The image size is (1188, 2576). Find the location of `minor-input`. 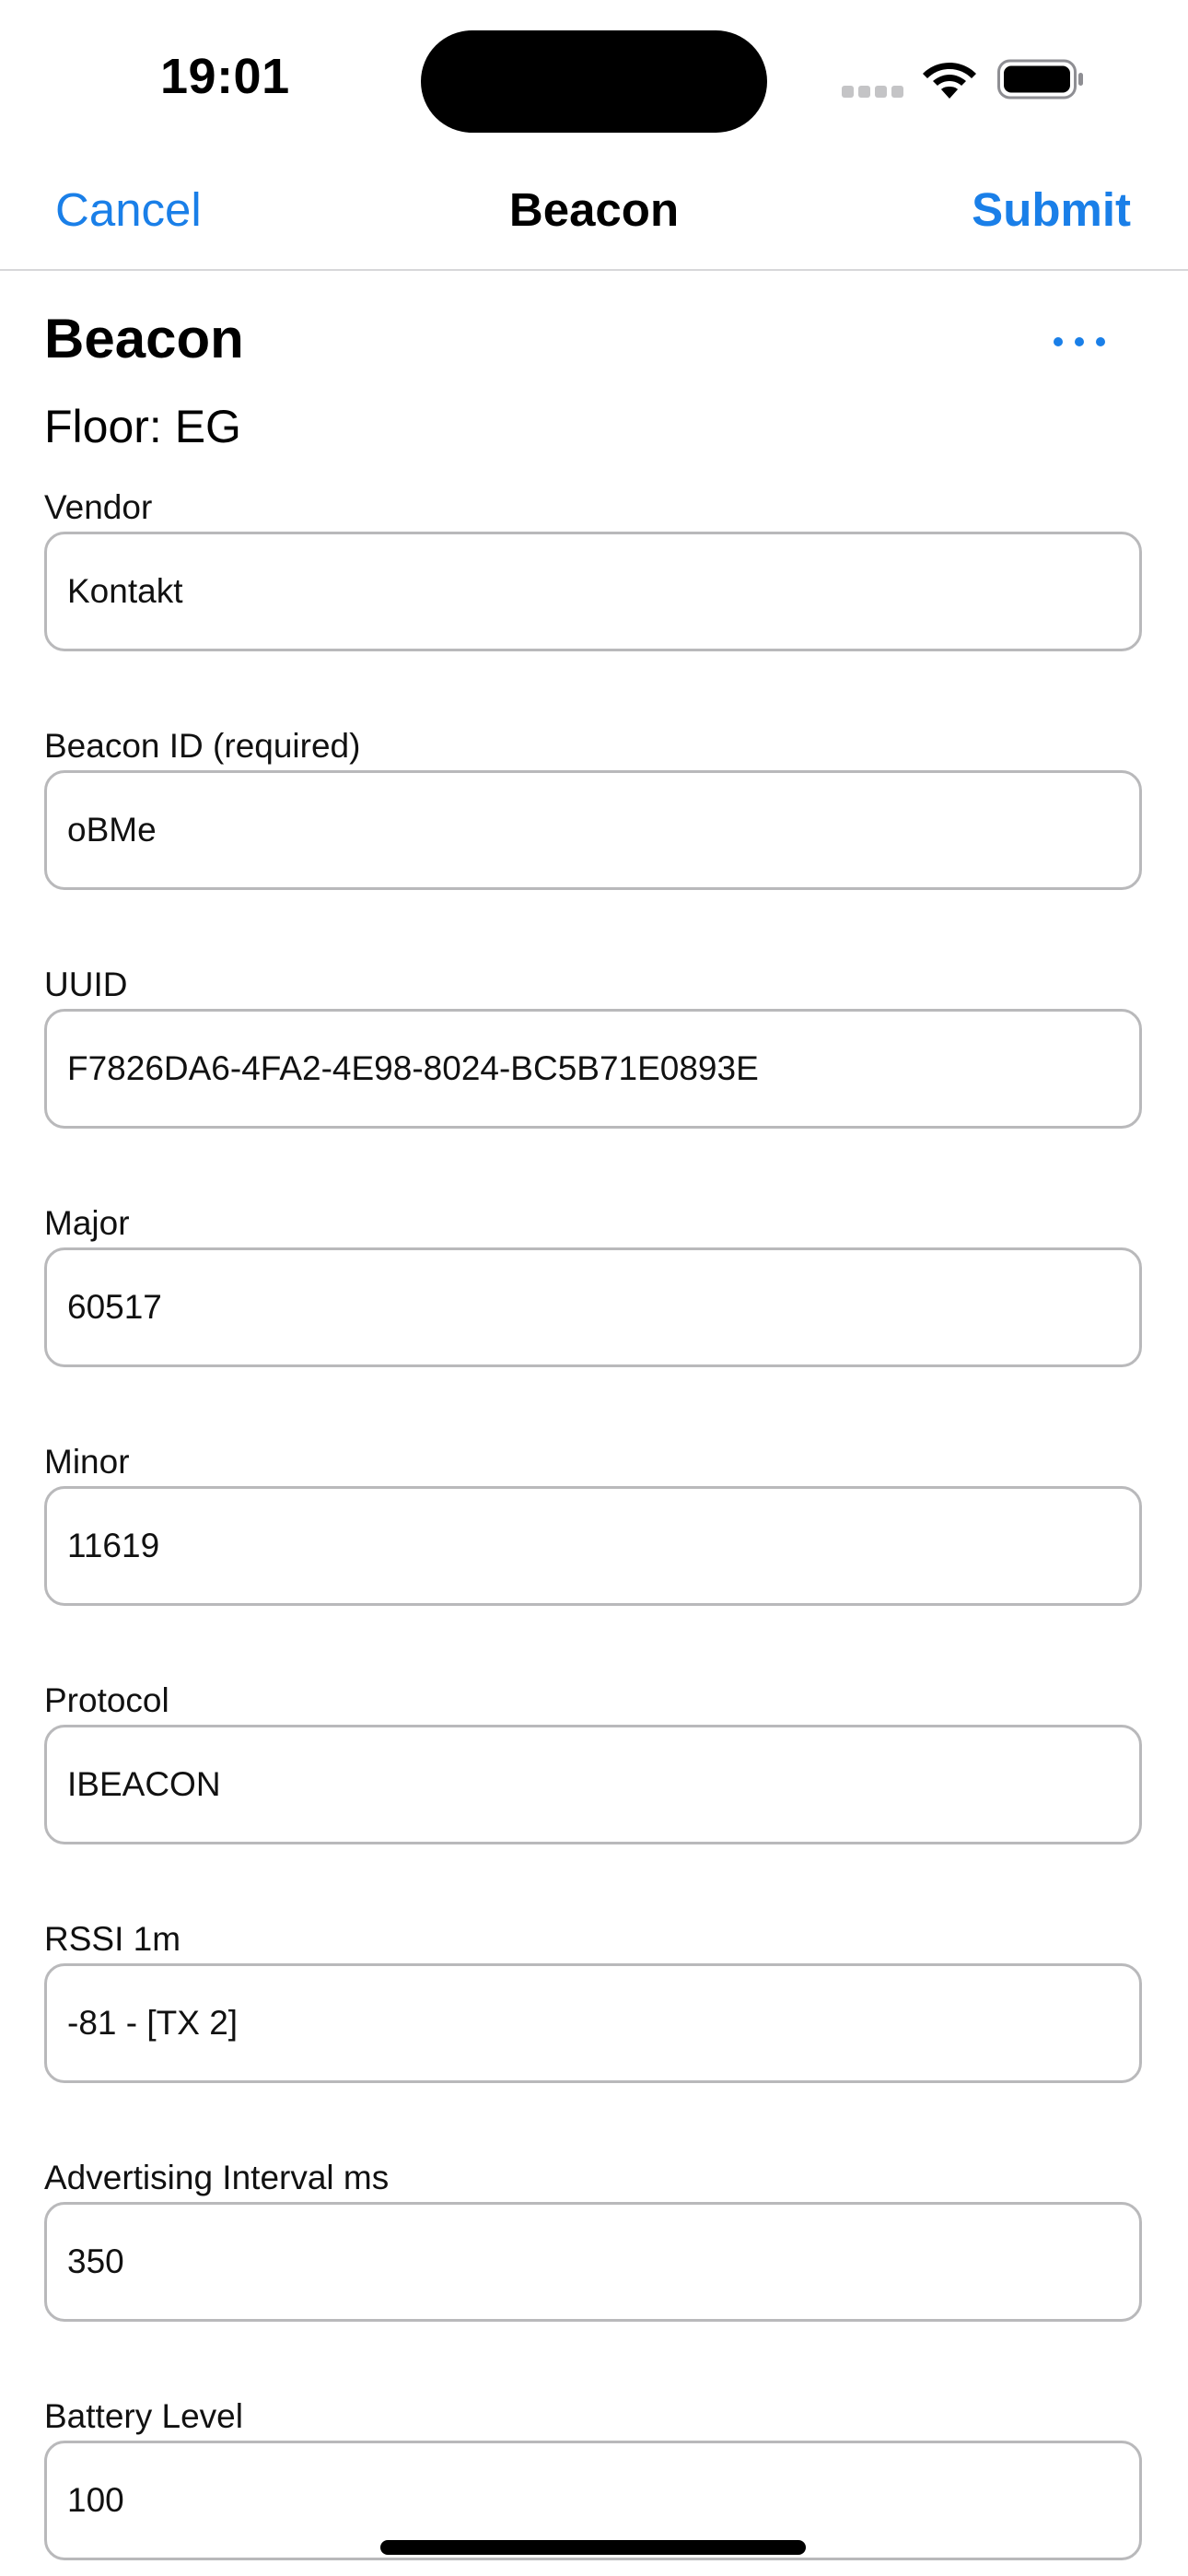

minor-input is located at coordinates (593, 1546).